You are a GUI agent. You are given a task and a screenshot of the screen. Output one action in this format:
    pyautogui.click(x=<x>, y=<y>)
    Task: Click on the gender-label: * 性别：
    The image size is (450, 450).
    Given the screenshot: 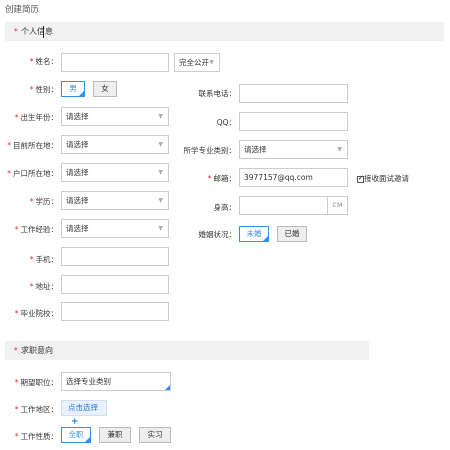 What is the action you would take?
    pyautogui.click(x=43, y=89)
    